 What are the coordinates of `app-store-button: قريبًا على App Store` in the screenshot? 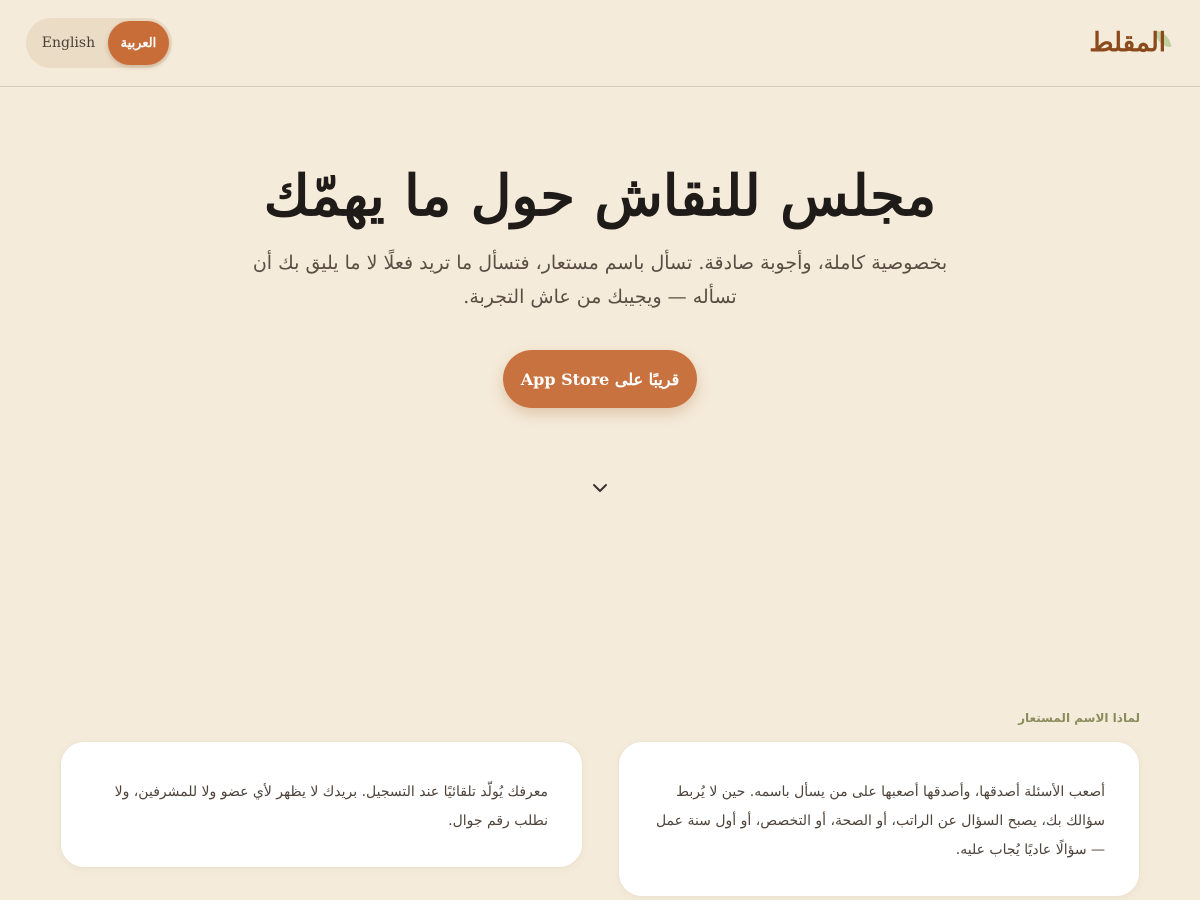 It's located at (600, 379).